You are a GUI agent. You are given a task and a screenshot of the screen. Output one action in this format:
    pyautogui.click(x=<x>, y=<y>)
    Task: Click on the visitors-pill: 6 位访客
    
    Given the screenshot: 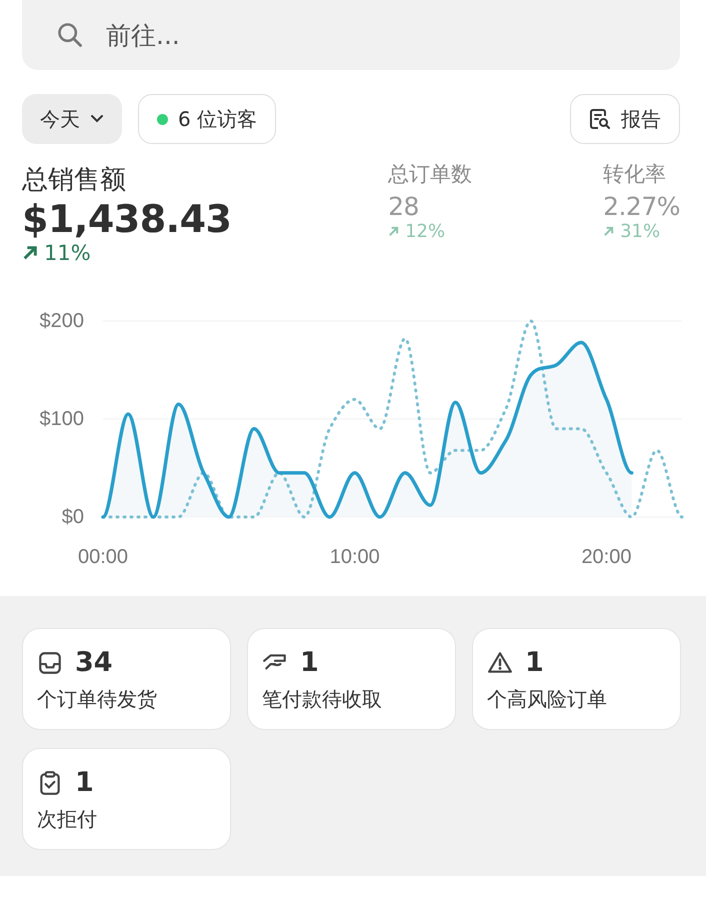 What is the action you would take?
    pyautogui.click(x=207, y=119)
    